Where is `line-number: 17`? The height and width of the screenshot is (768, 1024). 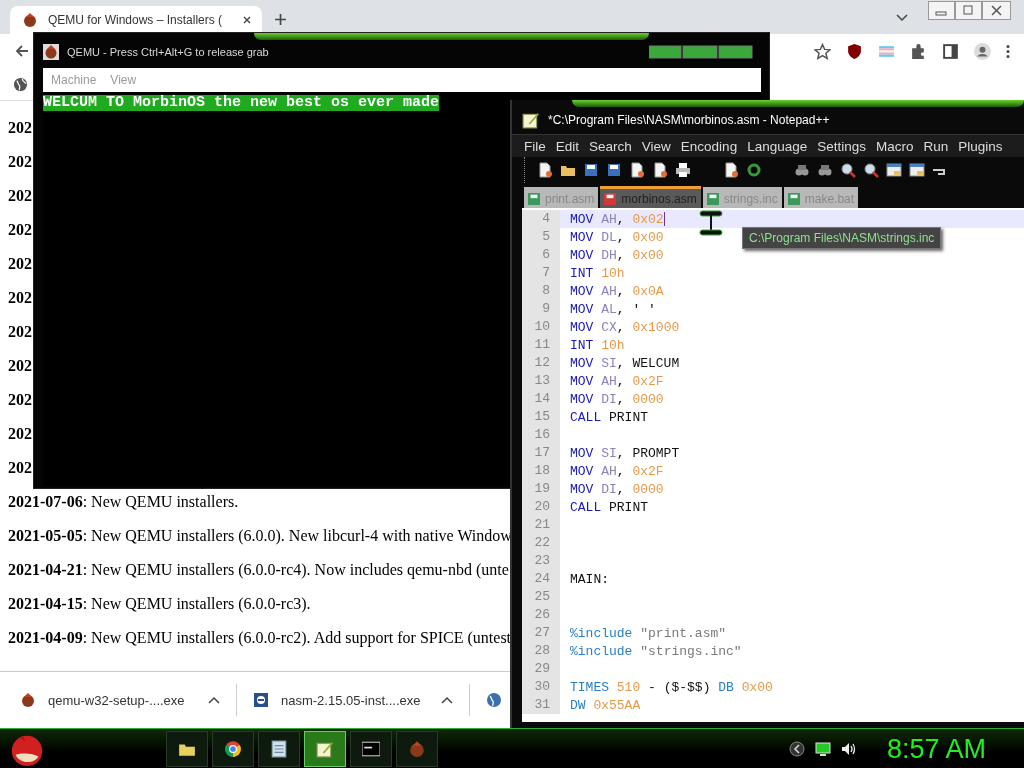
line-number: 17 is located at coordinates (541, 453).